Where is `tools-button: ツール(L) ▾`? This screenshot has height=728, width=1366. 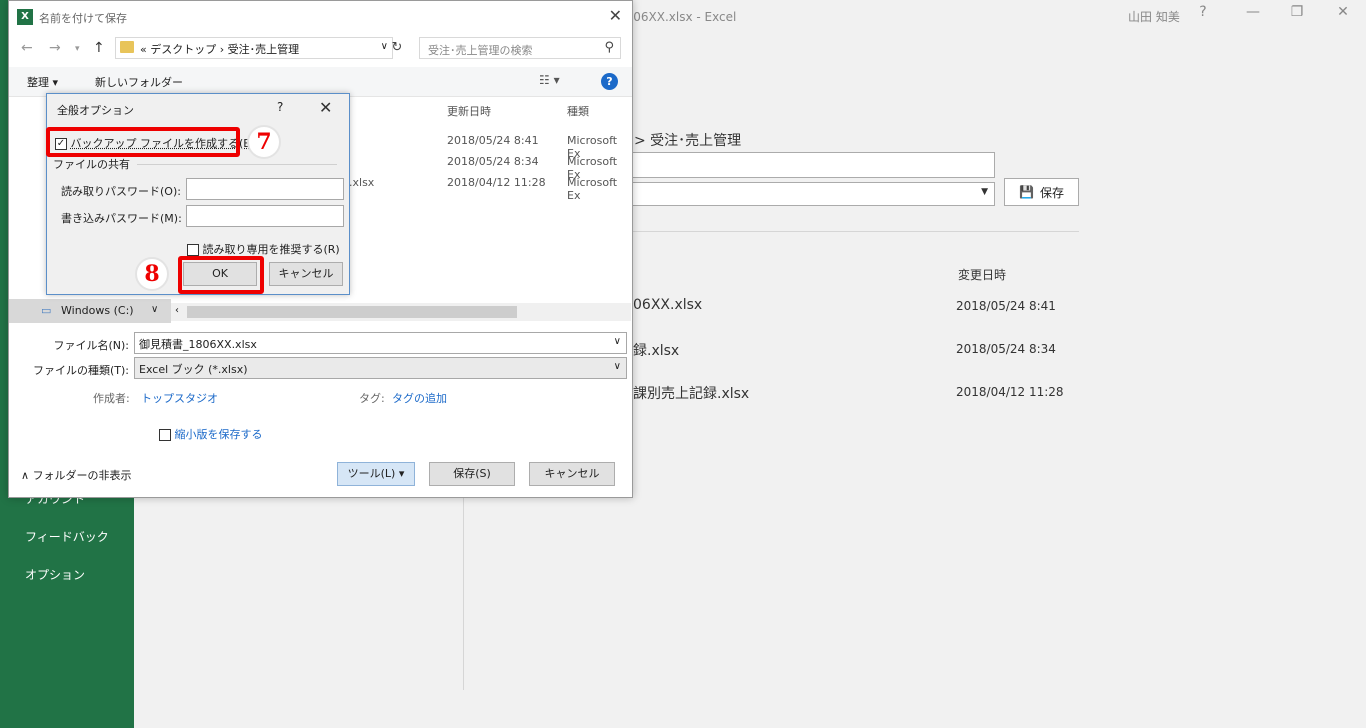 tools-button: ツール(L) ▾ is located at coordinates (376, 474).